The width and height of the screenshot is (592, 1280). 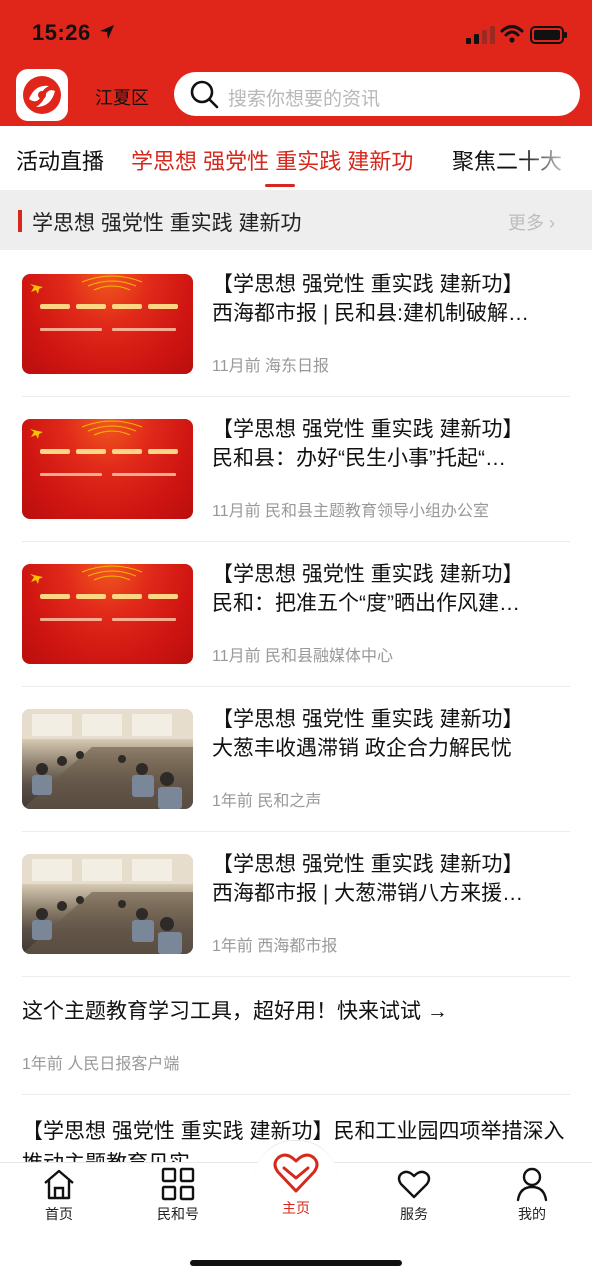 I want to click on news-meta: 11月前 海东日报, so click(x=271, y=366).